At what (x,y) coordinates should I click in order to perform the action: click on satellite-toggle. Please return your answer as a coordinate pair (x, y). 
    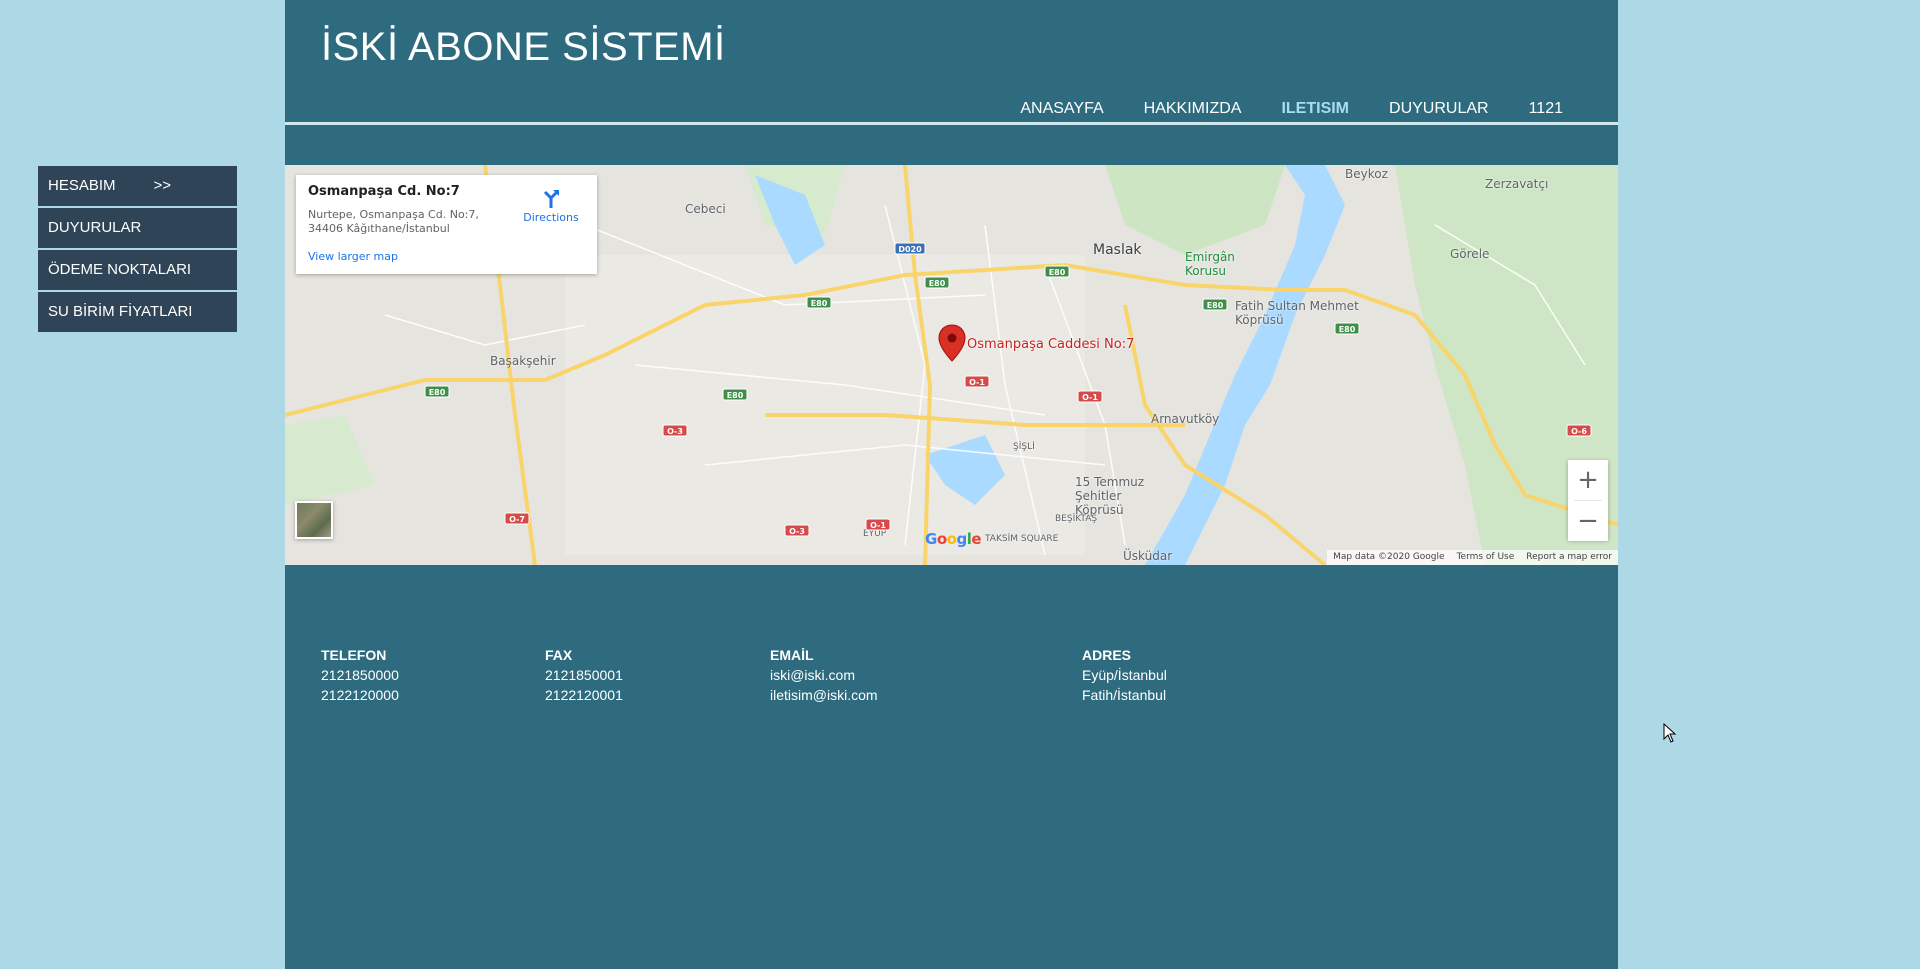
    Looking at the image, I should click on (314, 520).